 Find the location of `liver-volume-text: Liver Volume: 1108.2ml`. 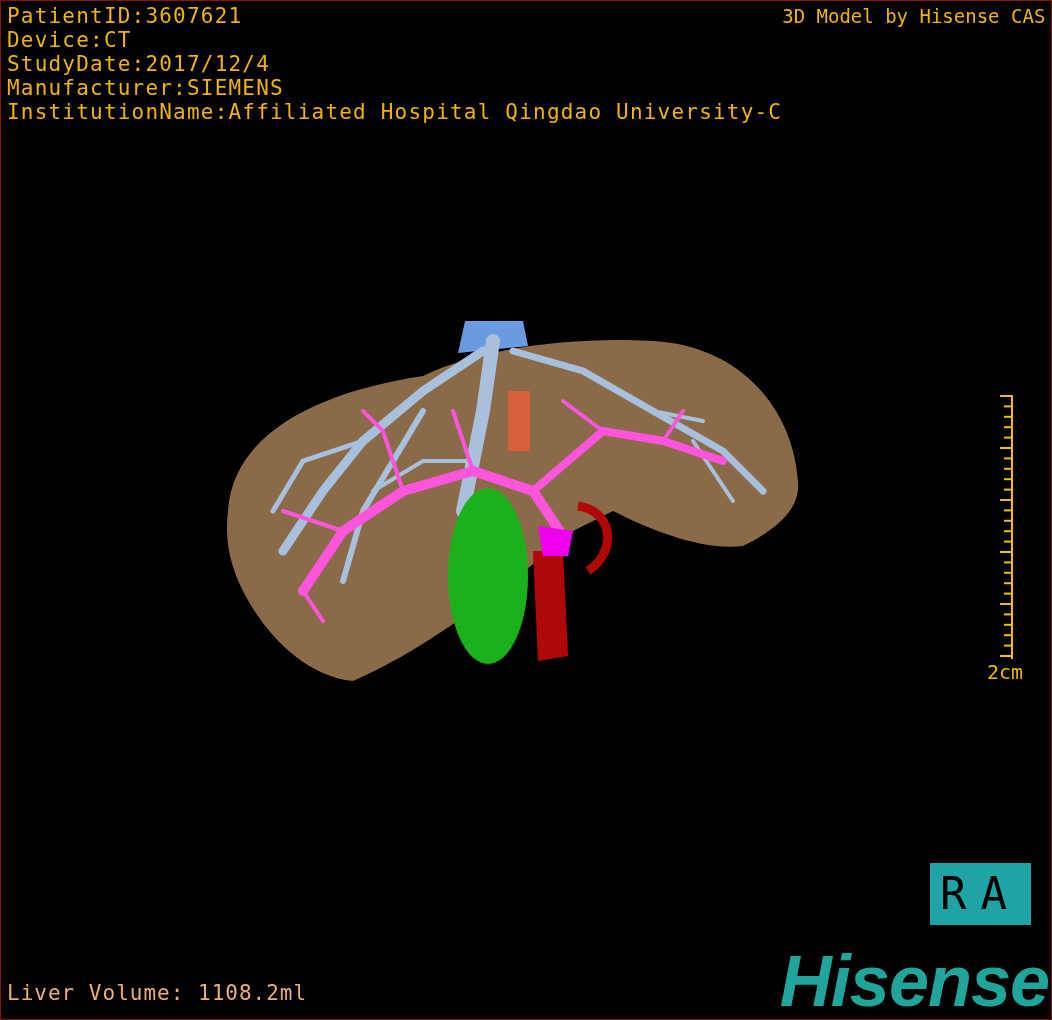

liver-volume-text: Liver Volume: 1108.2ml is located at coordinates (157, 993).